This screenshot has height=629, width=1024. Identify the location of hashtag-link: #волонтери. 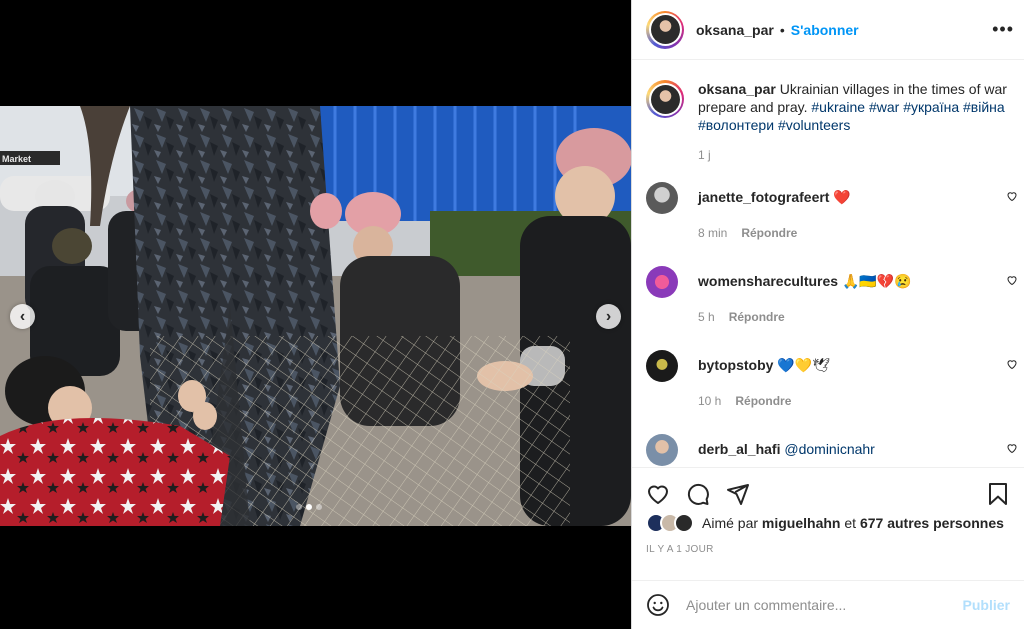
(736, 125).